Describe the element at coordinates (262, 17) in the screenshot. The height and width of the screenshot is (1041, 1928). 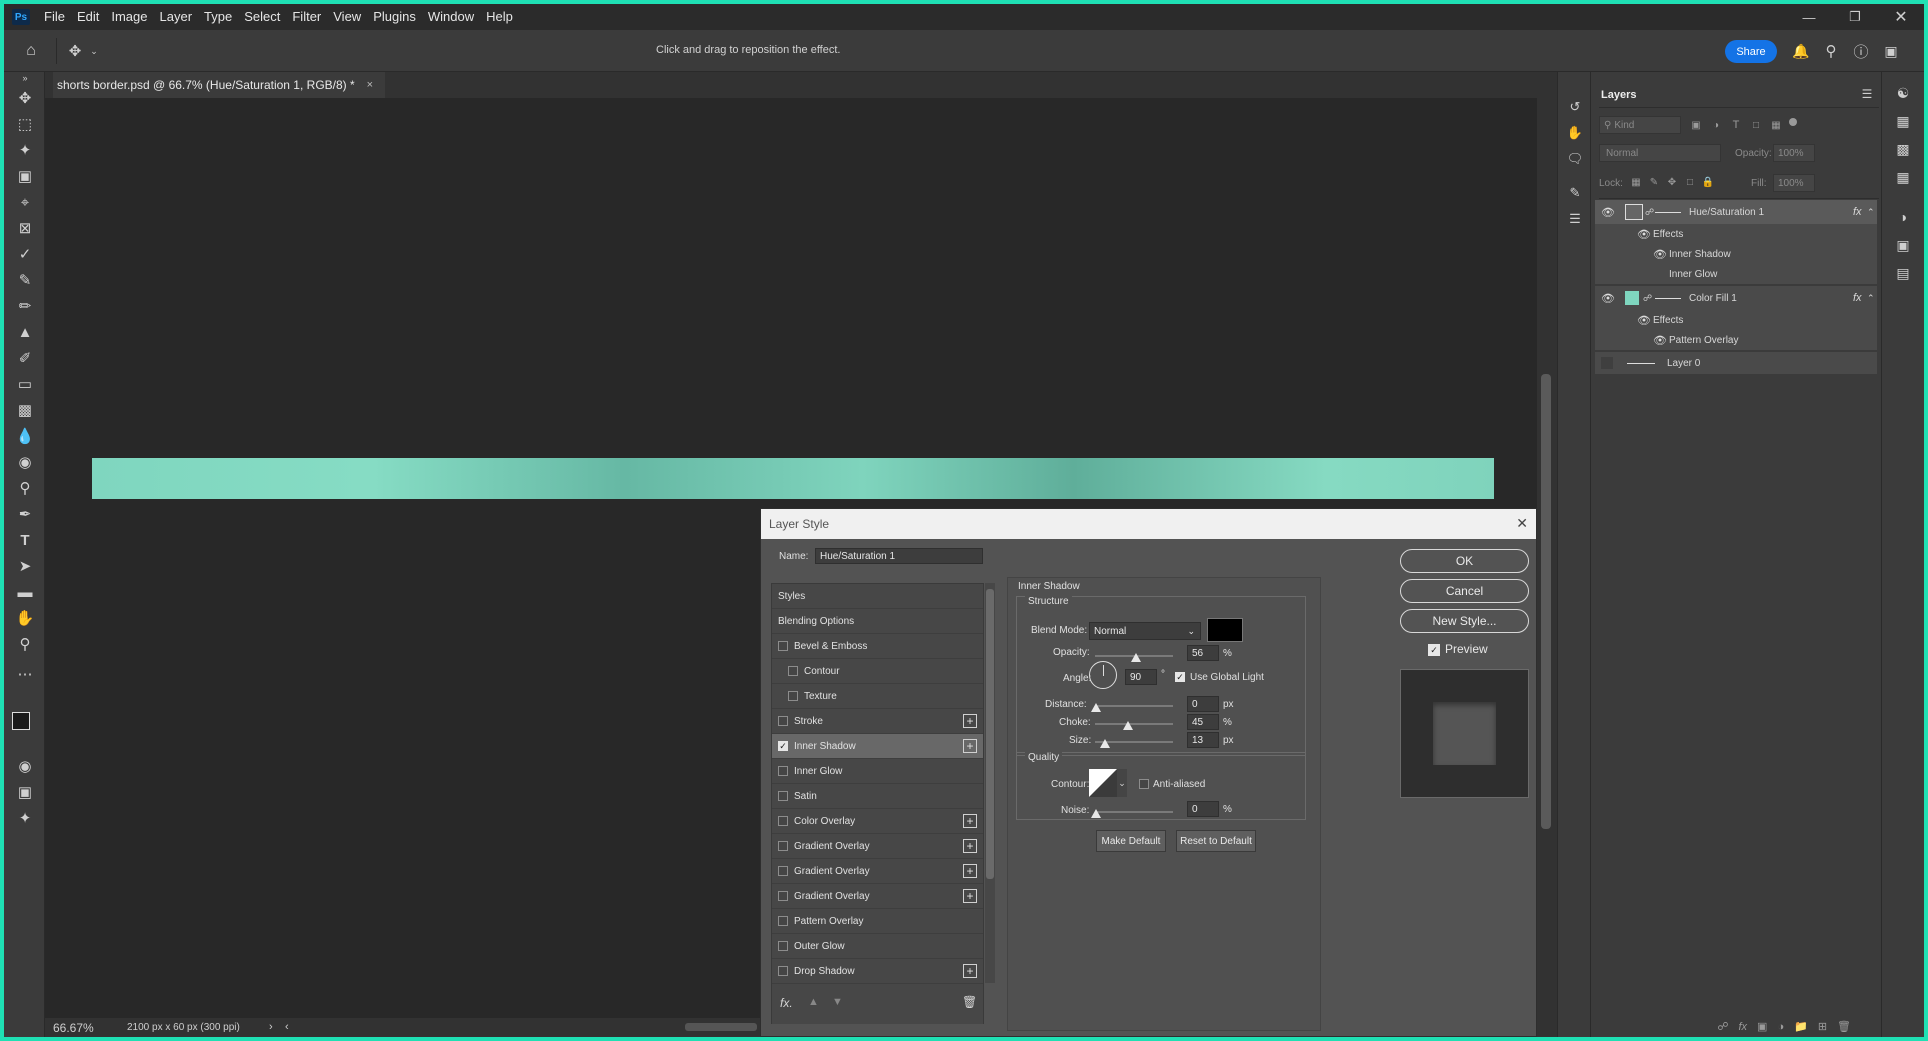
I see `menu-select: Select` at that location.